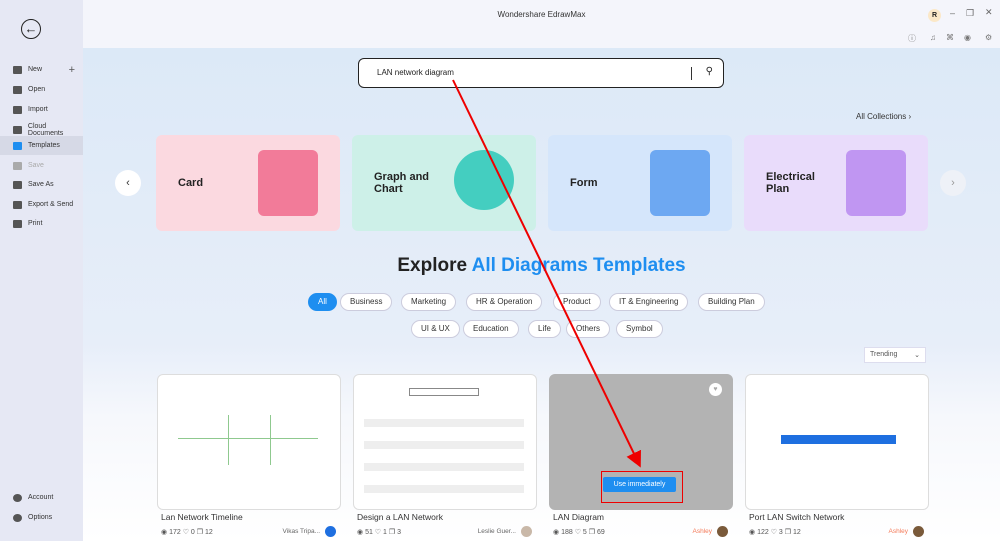 Image resolution: width=1000 pixels, height=541 pixels. What do you see at coordinates (546, 273) in the screenshot?
I see `annotation-arrow` at bounding box center [546, 273].